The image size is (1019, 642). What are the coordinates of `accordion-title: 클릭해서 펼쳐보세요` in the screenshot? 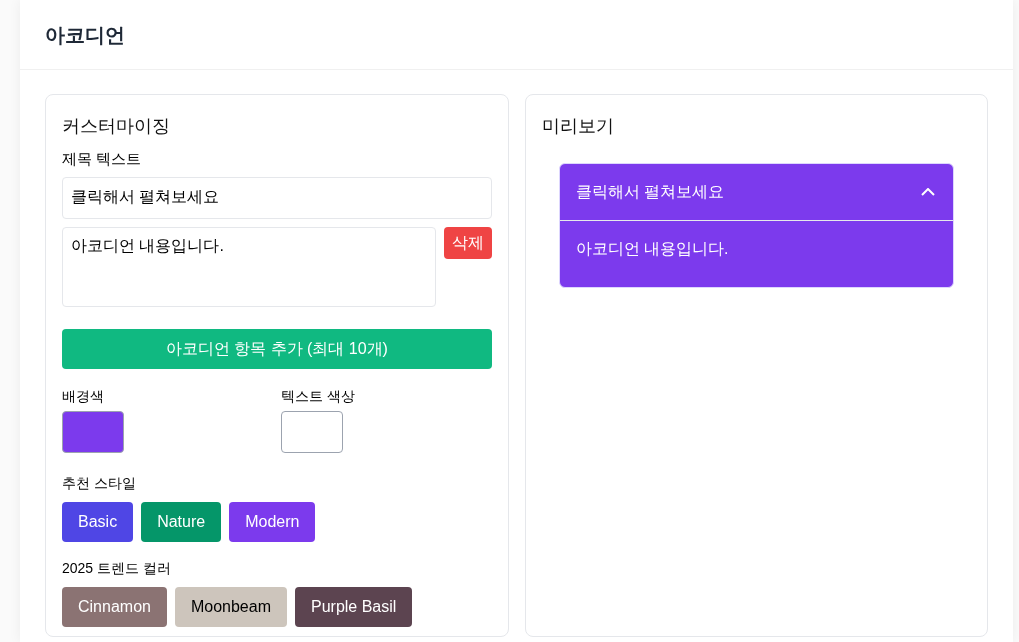 It's located at (649, 192).